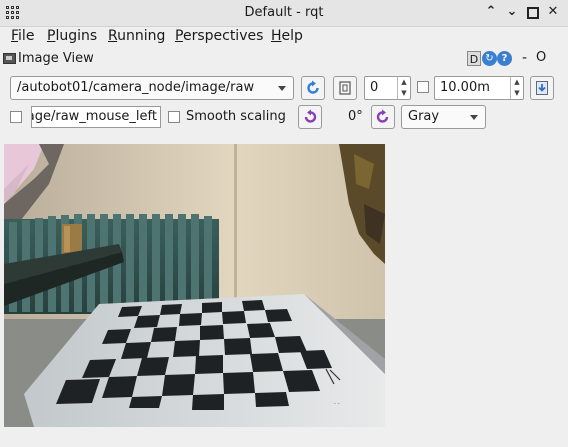 The width and height of the screenshot is (568, 447). I want to click on frame-value: 0, so click(374, 87).